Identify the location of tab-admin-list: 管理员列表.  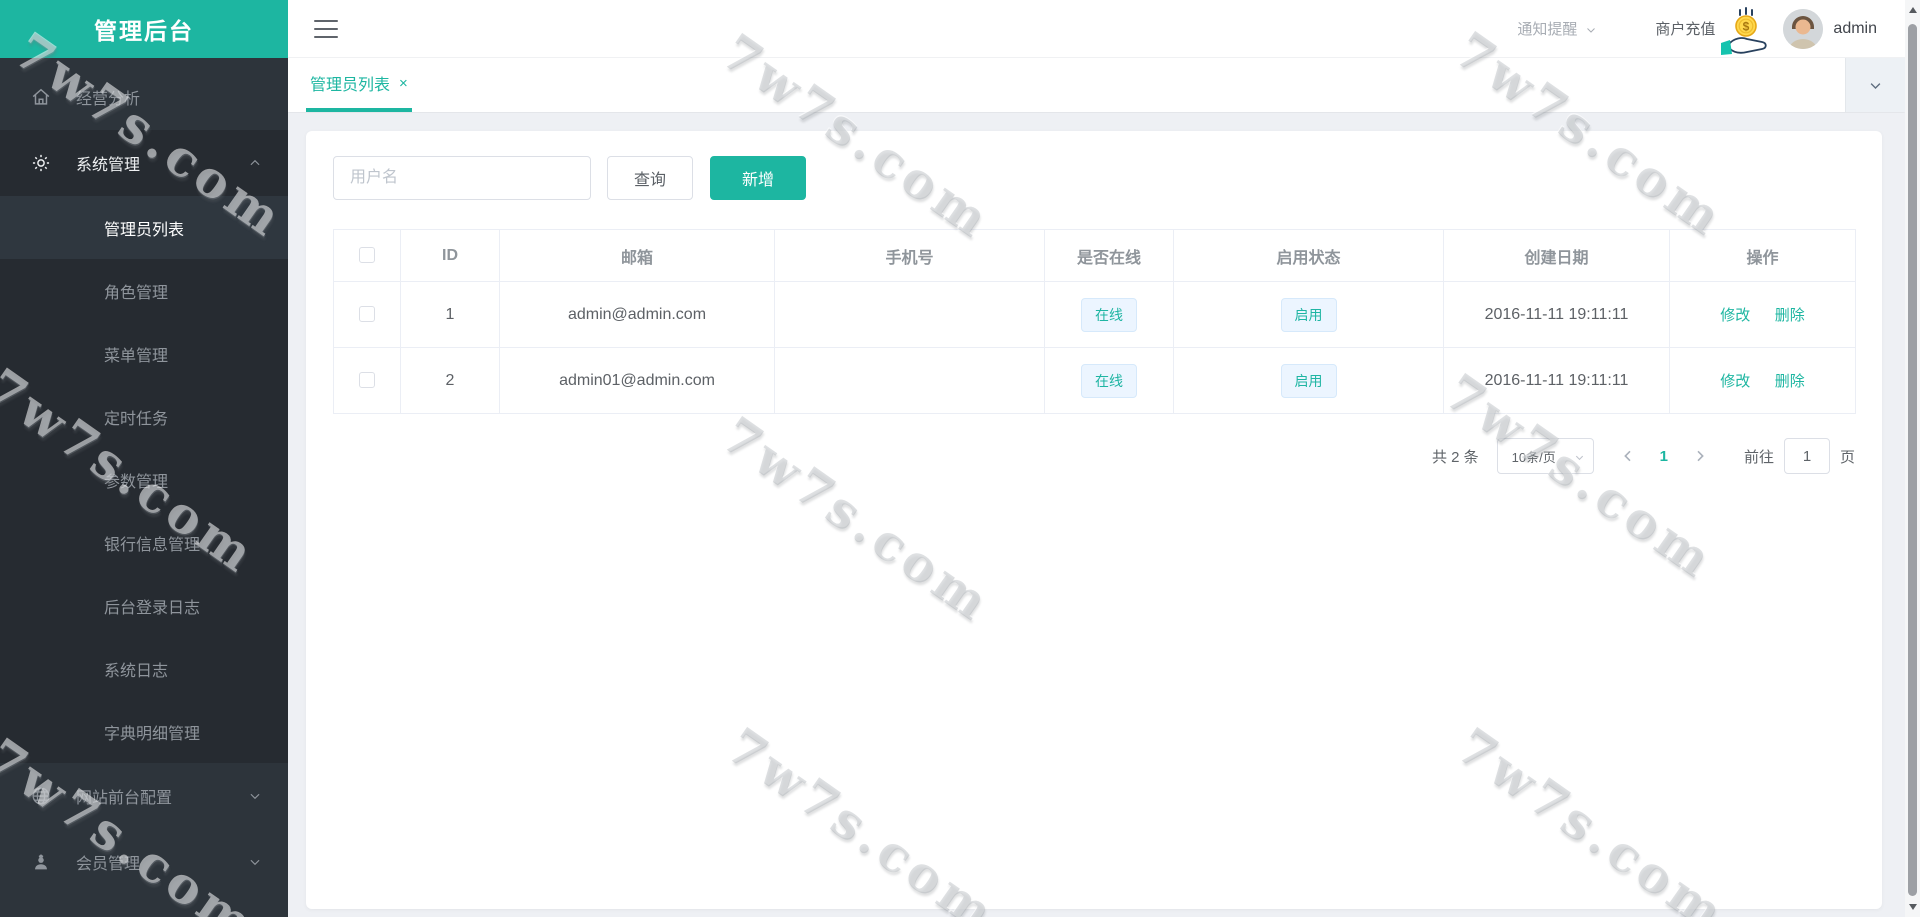
(359, 85).